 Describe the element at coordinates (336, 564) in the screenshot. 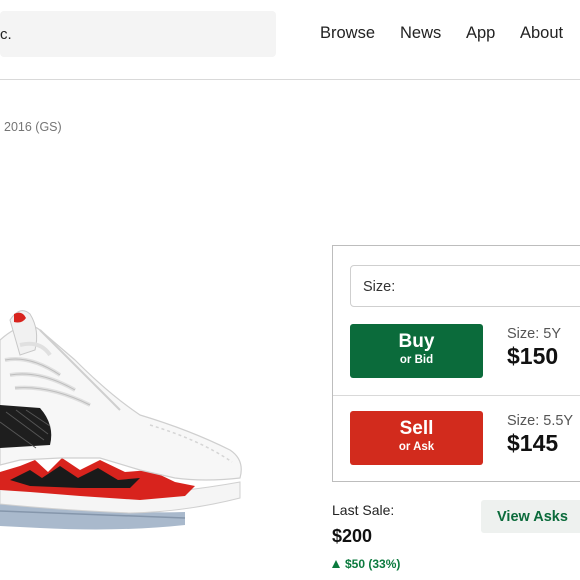

I see `up-arrow-icon` at that location.